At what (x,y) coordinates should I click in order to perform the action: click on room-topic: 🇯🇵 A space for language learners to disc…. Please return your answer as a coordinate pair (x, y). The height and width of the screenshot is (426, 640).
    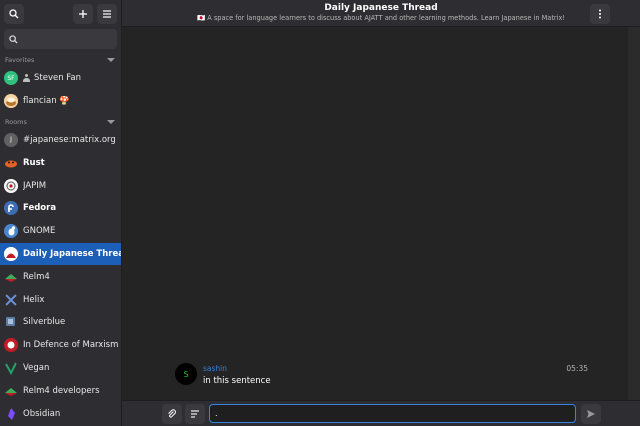
    Looking at the image, I should click on (381, 18).